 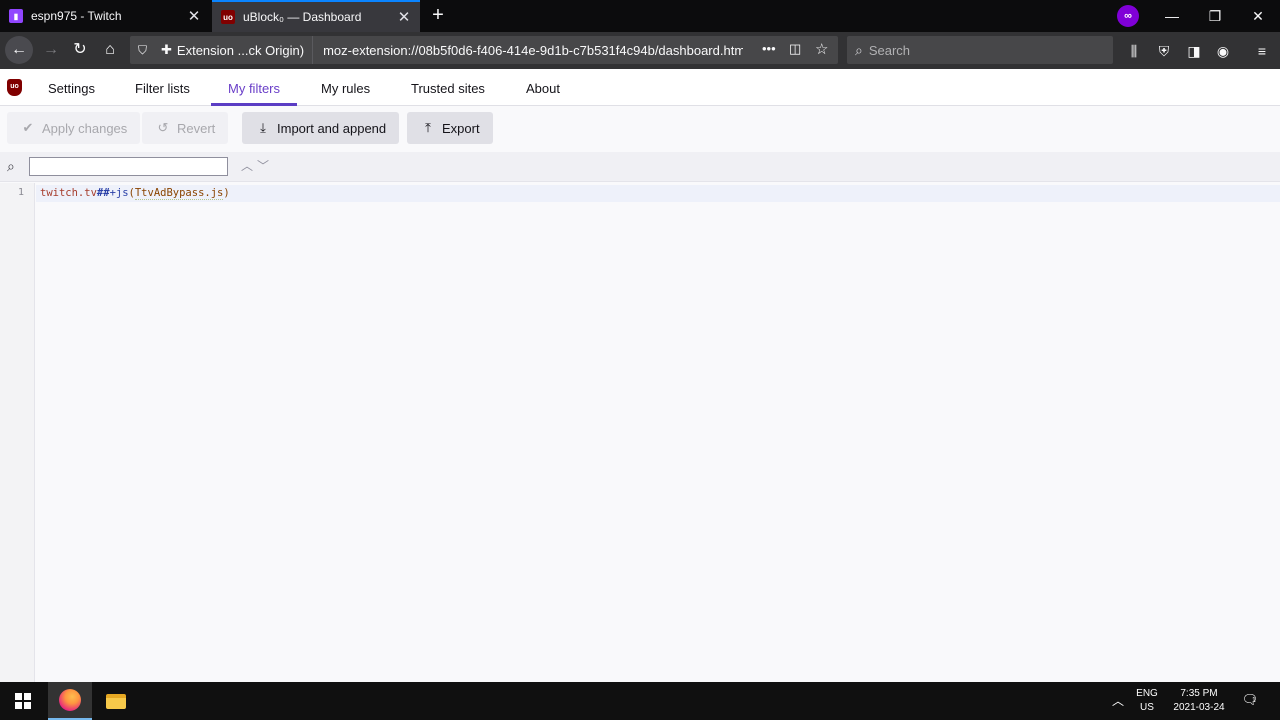 I want to click on page-actions-icon: •••, so click(x=769, y=48).